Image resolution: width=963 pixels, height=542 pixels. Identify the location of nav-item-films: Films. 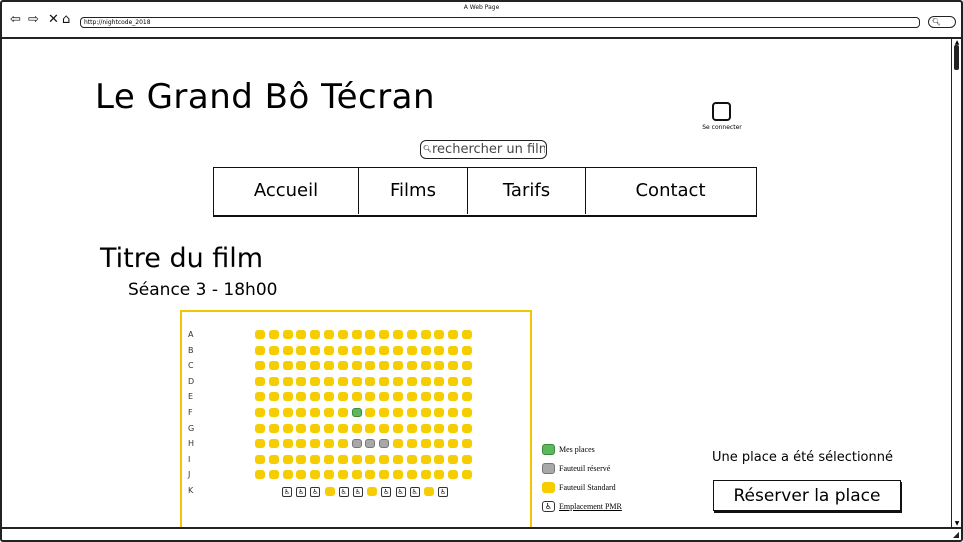
(413, 191).